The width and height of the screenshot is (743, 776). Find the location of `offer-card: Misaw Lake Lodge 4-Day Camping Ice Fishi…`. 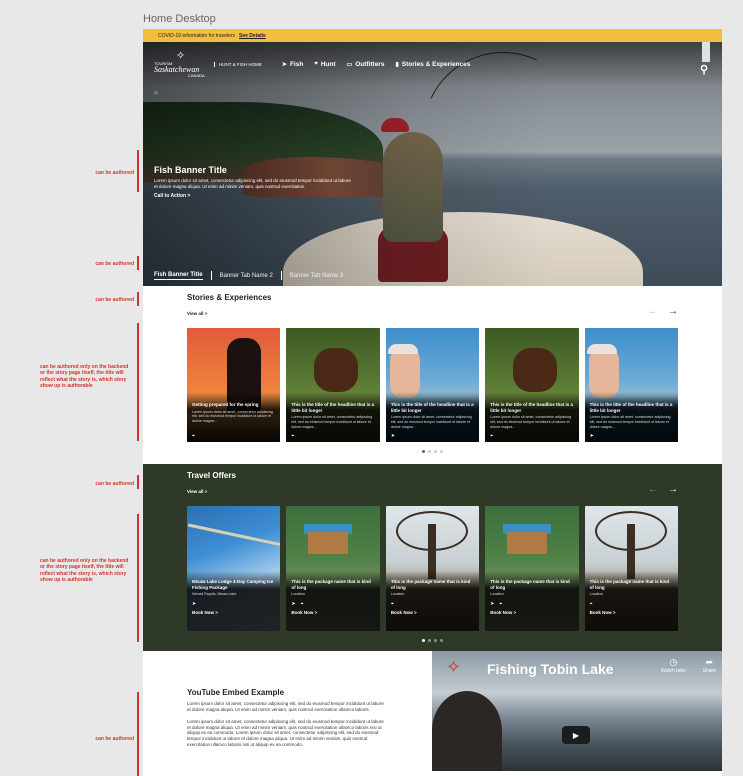

offer-card: Misaw Lake Lodge 4-Day Camping Ice Fishi… is located at coordinates (234, 568).